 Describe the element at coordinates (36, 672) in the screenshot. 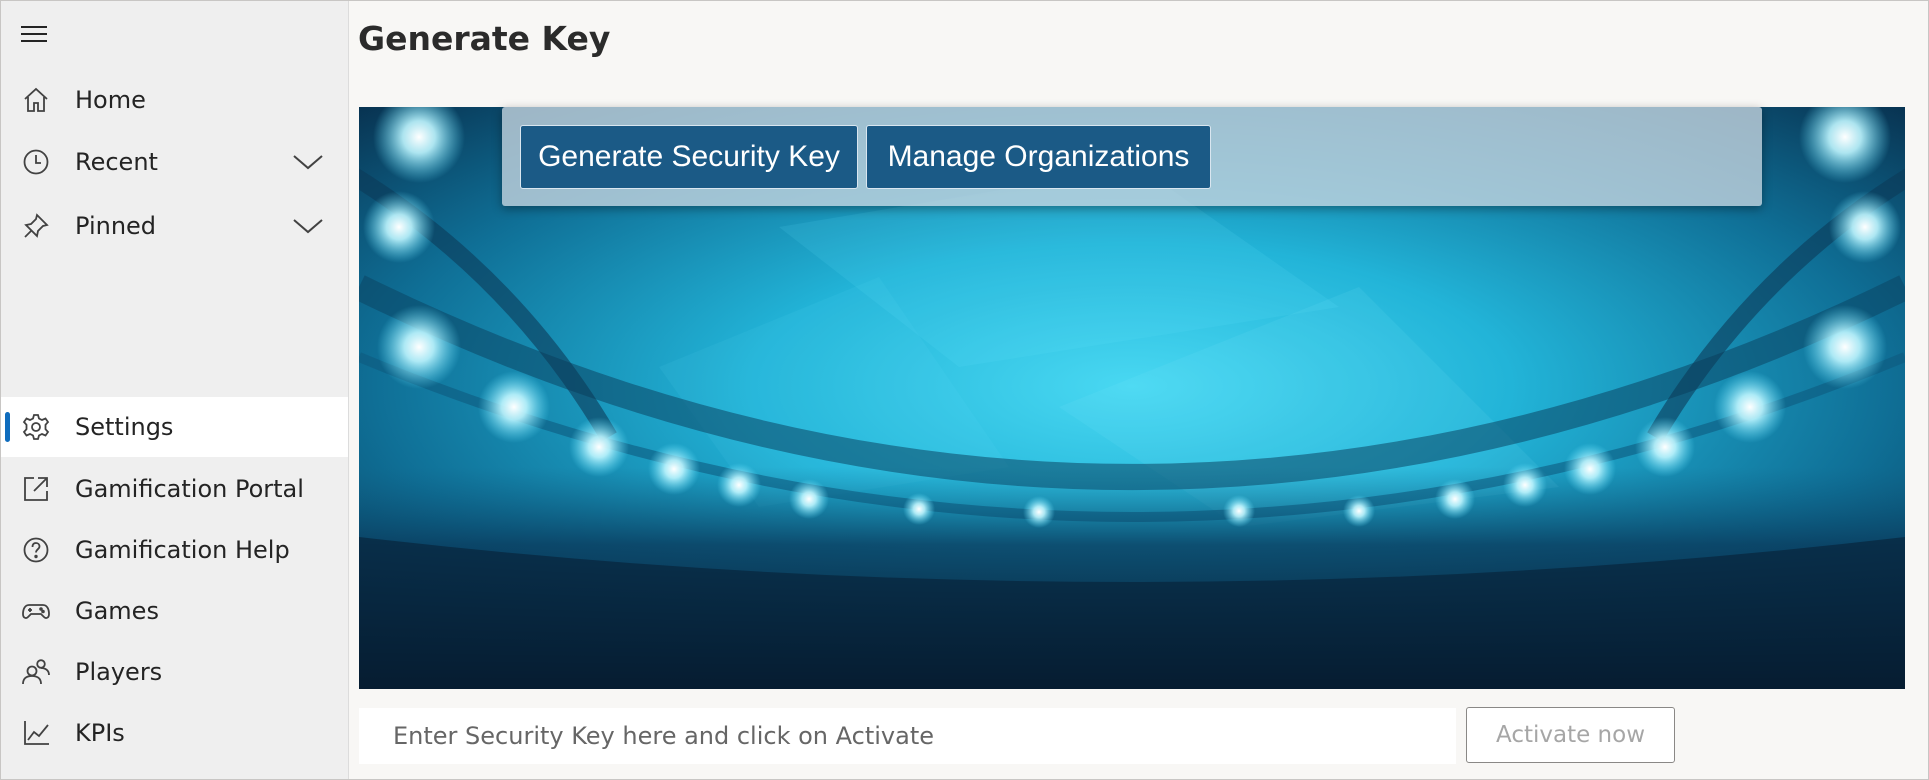

I see `people-icon` at that location.